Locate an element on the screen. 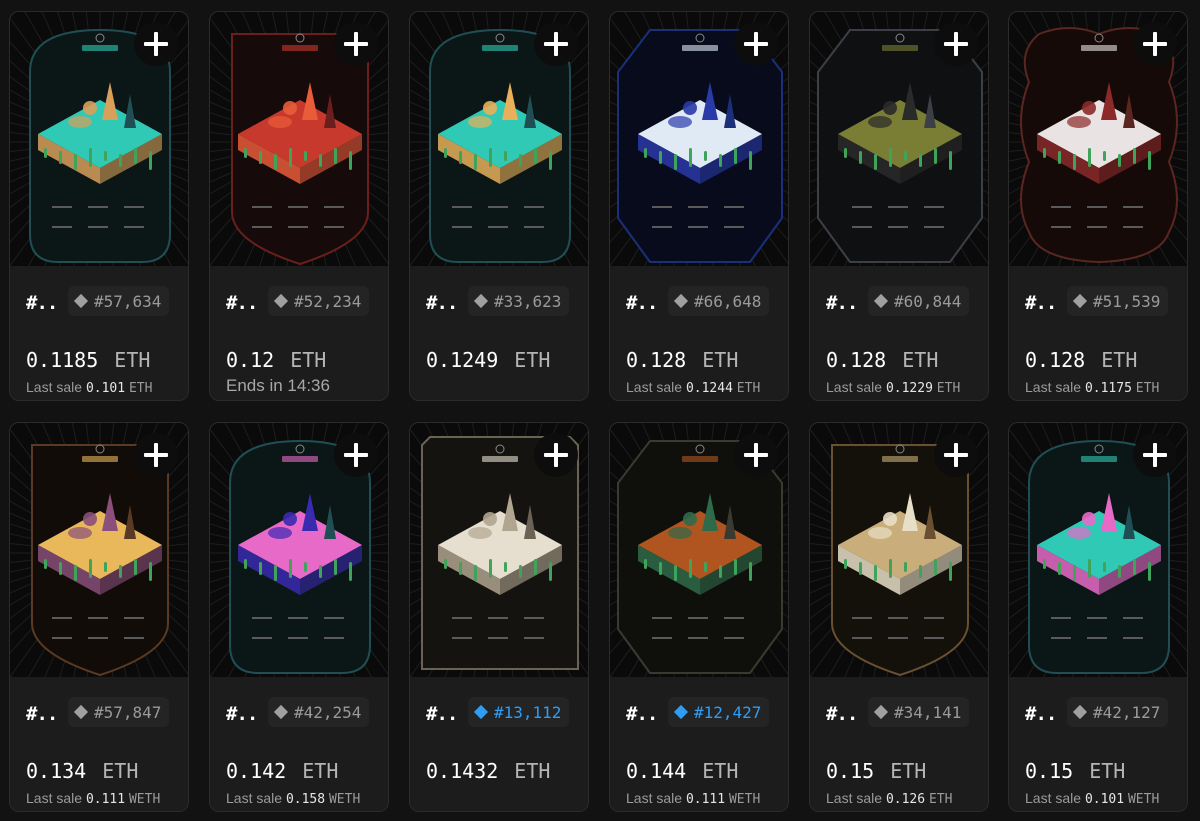 The image size is (1200, 821). card-info: #.. #33,623 0.1249 ETH is located at coordinates (499, 333).